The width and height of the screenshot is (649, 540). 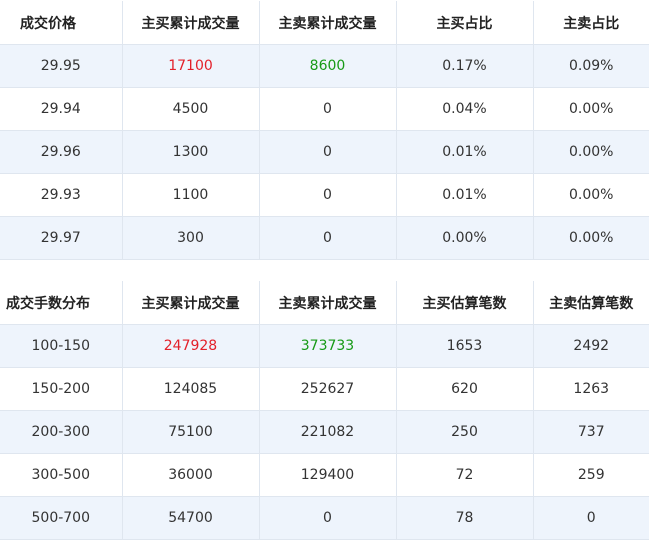 I want to click on header-price: 成交价格, so click(x=61, y=23).